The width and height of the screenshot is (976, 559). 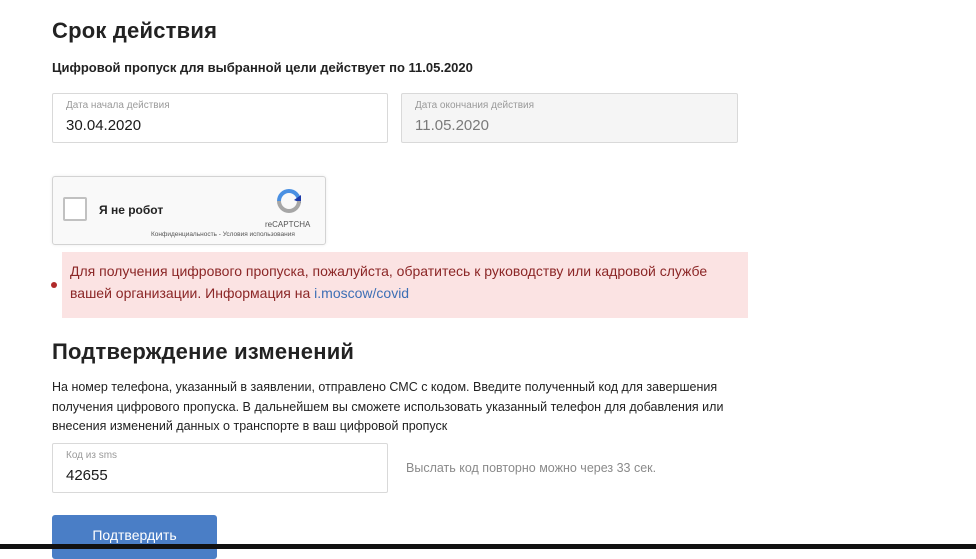 I want to click on sms-code-label: Код из sms, so click(x=92, y=455).